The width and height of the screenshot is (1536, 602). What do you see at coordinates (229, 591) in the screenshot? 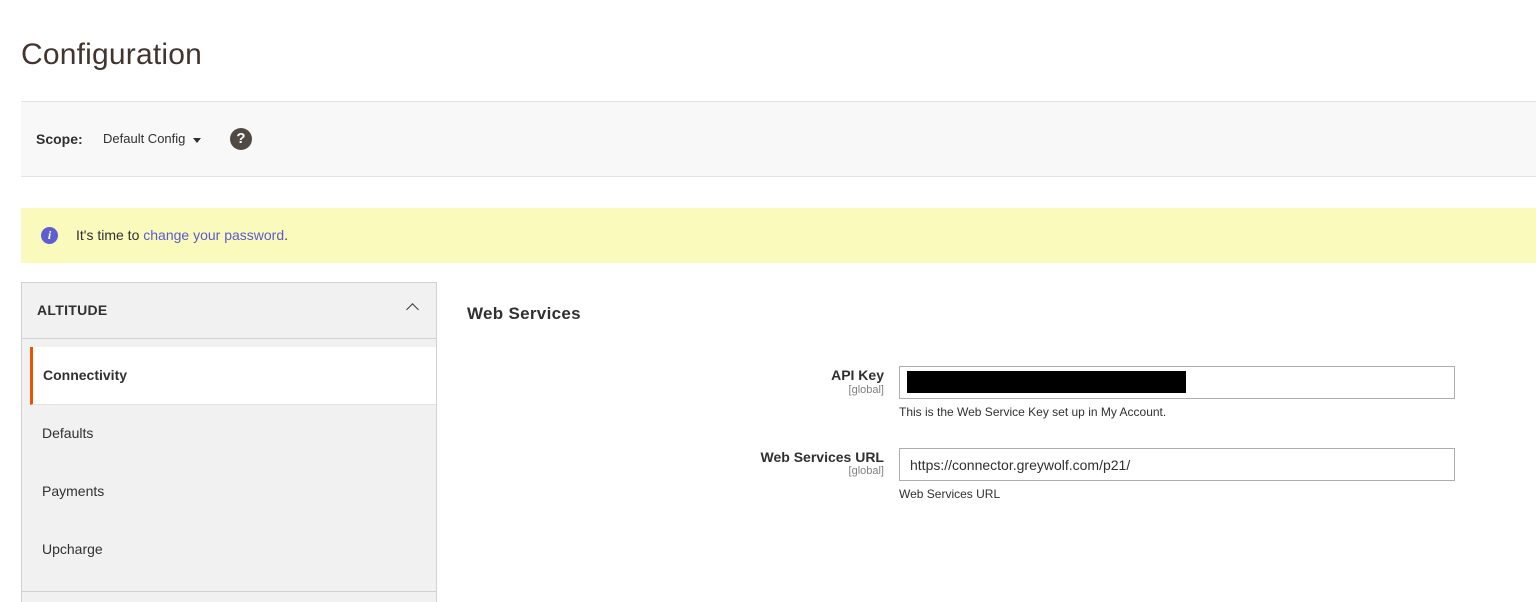
I see `sidebar-divider` at bounding box center [229, 591].